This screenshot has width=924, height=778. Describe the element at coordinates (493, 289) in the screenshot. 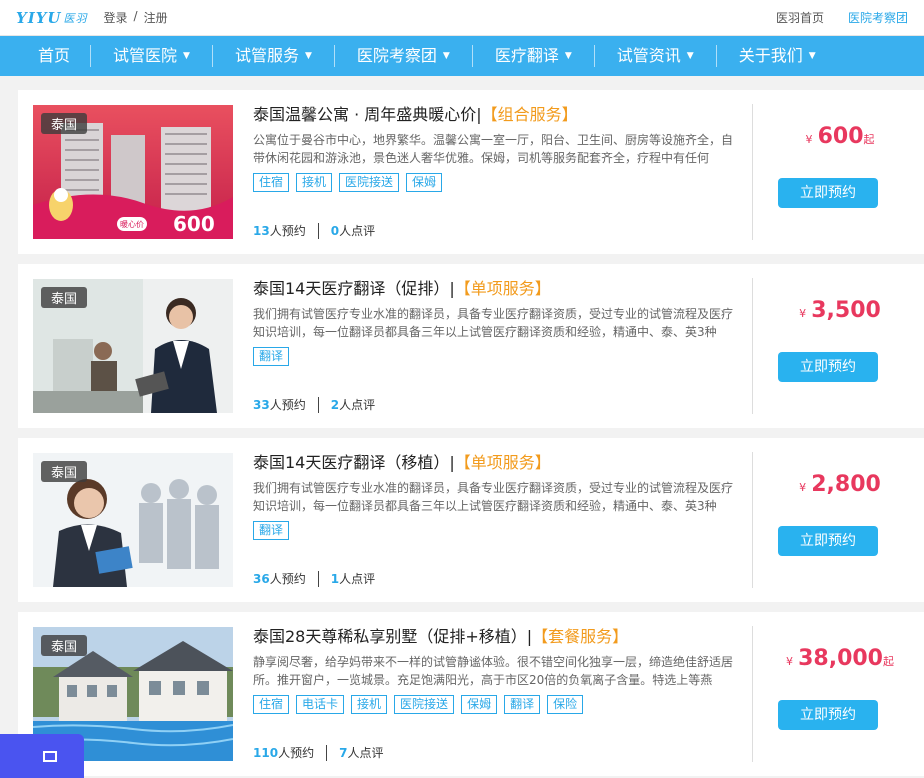

I see `card-title: 泰国14天医疗翻译（促排）|【单项服务】` at that location.